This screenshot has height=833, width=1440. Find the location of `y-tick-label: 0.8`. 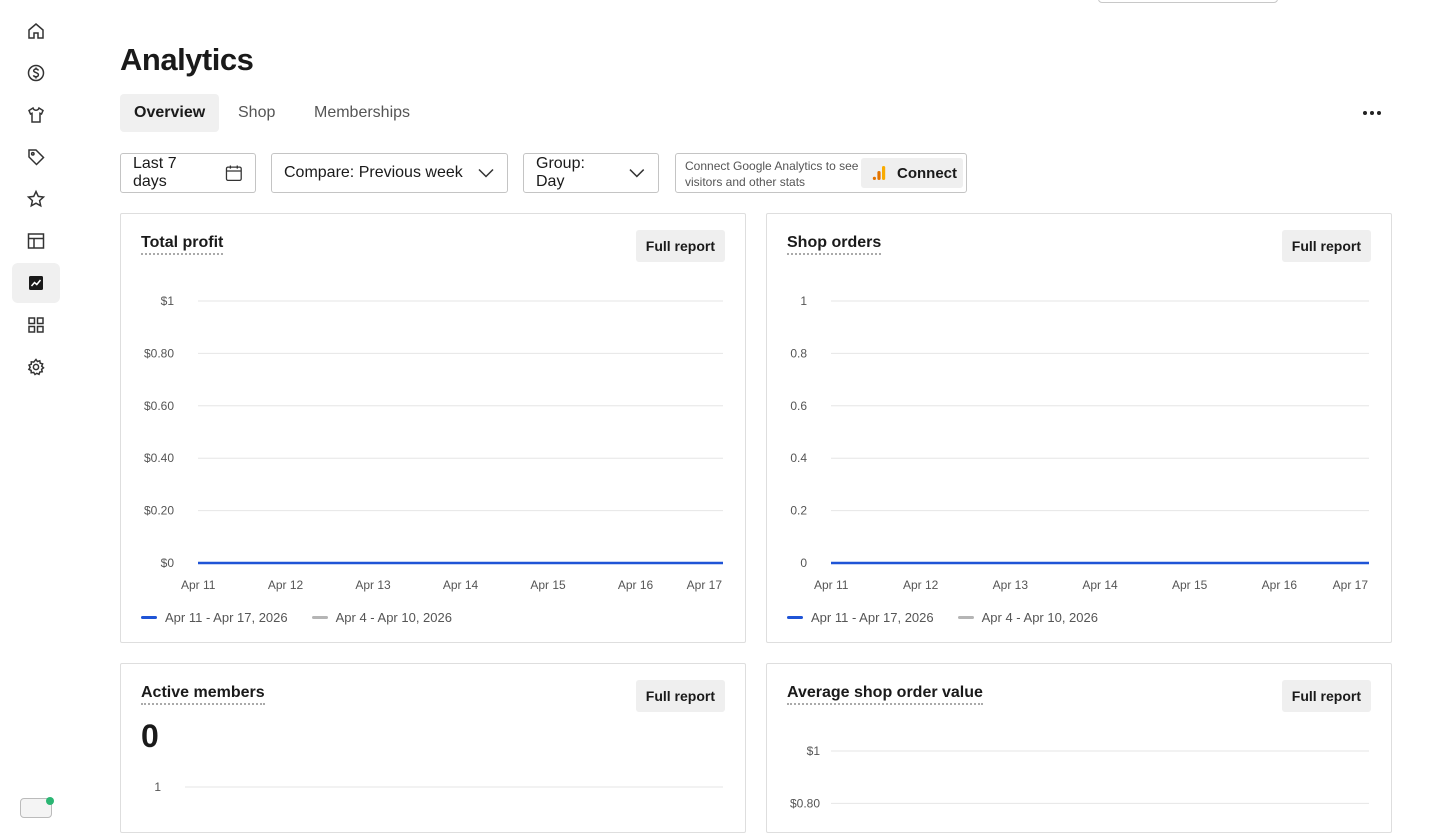

y-tick-label: 0.8 is located at coordinates (798, 353).